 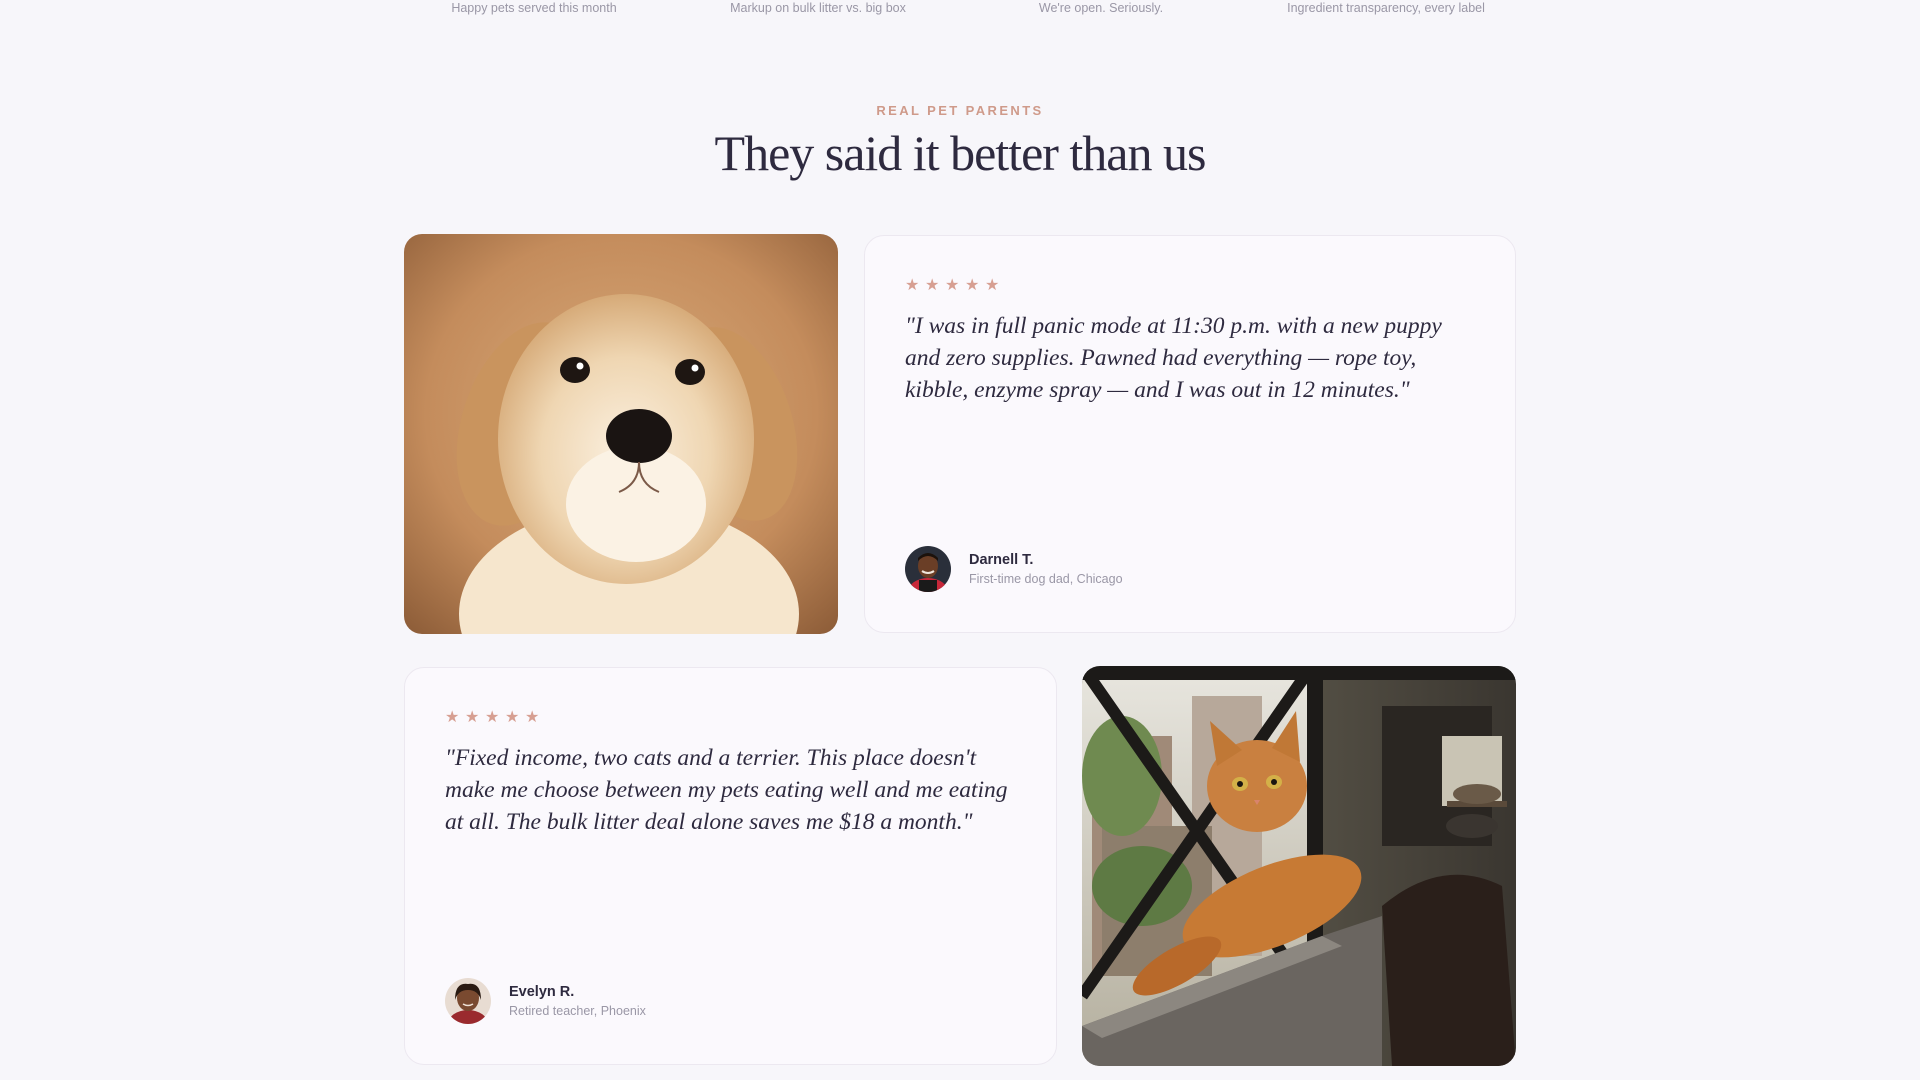 What do you see at coordinates (1046, 579) in the screenshot?
I see `author-role: First-time dog dad, Chicago` at bounding box center [1046, 579].